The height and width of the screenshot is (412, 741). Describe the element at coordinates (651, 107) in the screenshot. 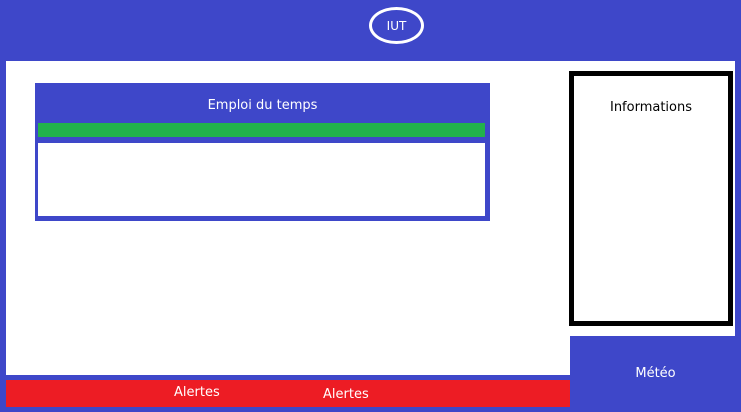

I see `information-title: Informations` at that location.